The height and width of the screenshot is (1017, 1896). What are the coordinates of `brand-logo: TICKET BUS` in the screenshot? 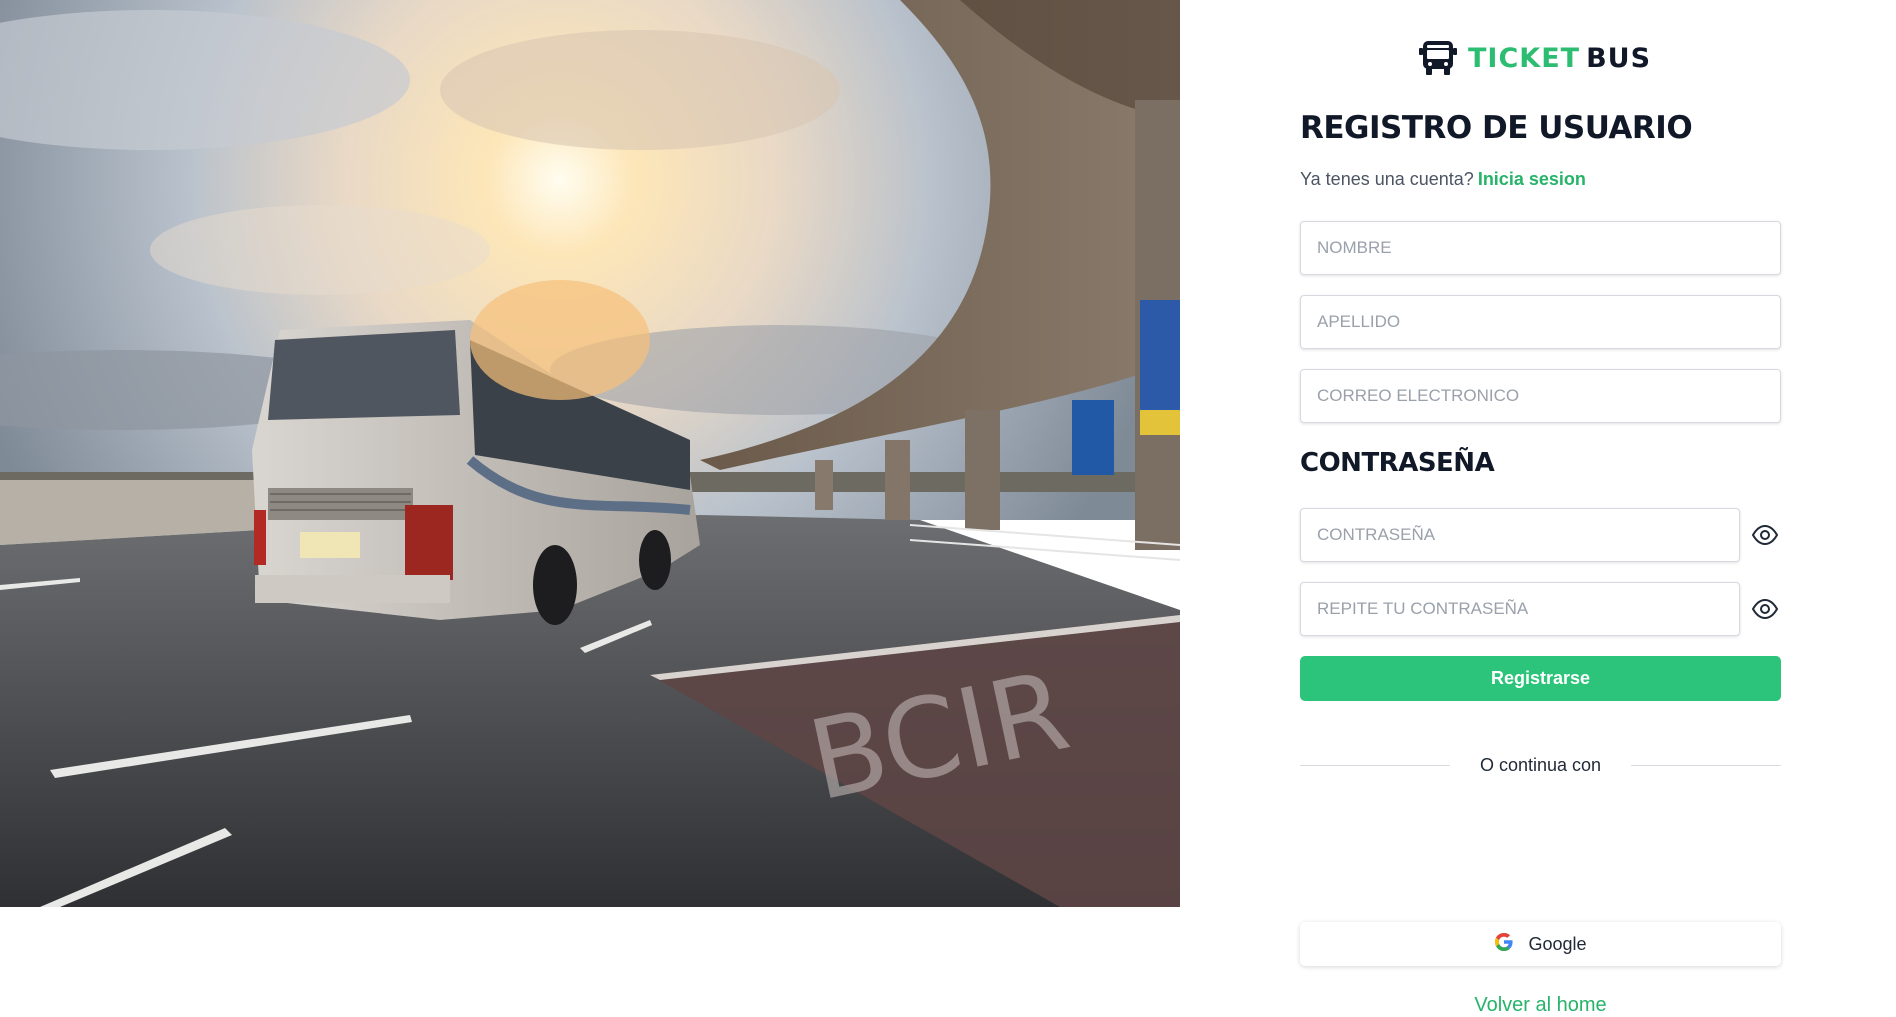 It's located at (1534, 58).